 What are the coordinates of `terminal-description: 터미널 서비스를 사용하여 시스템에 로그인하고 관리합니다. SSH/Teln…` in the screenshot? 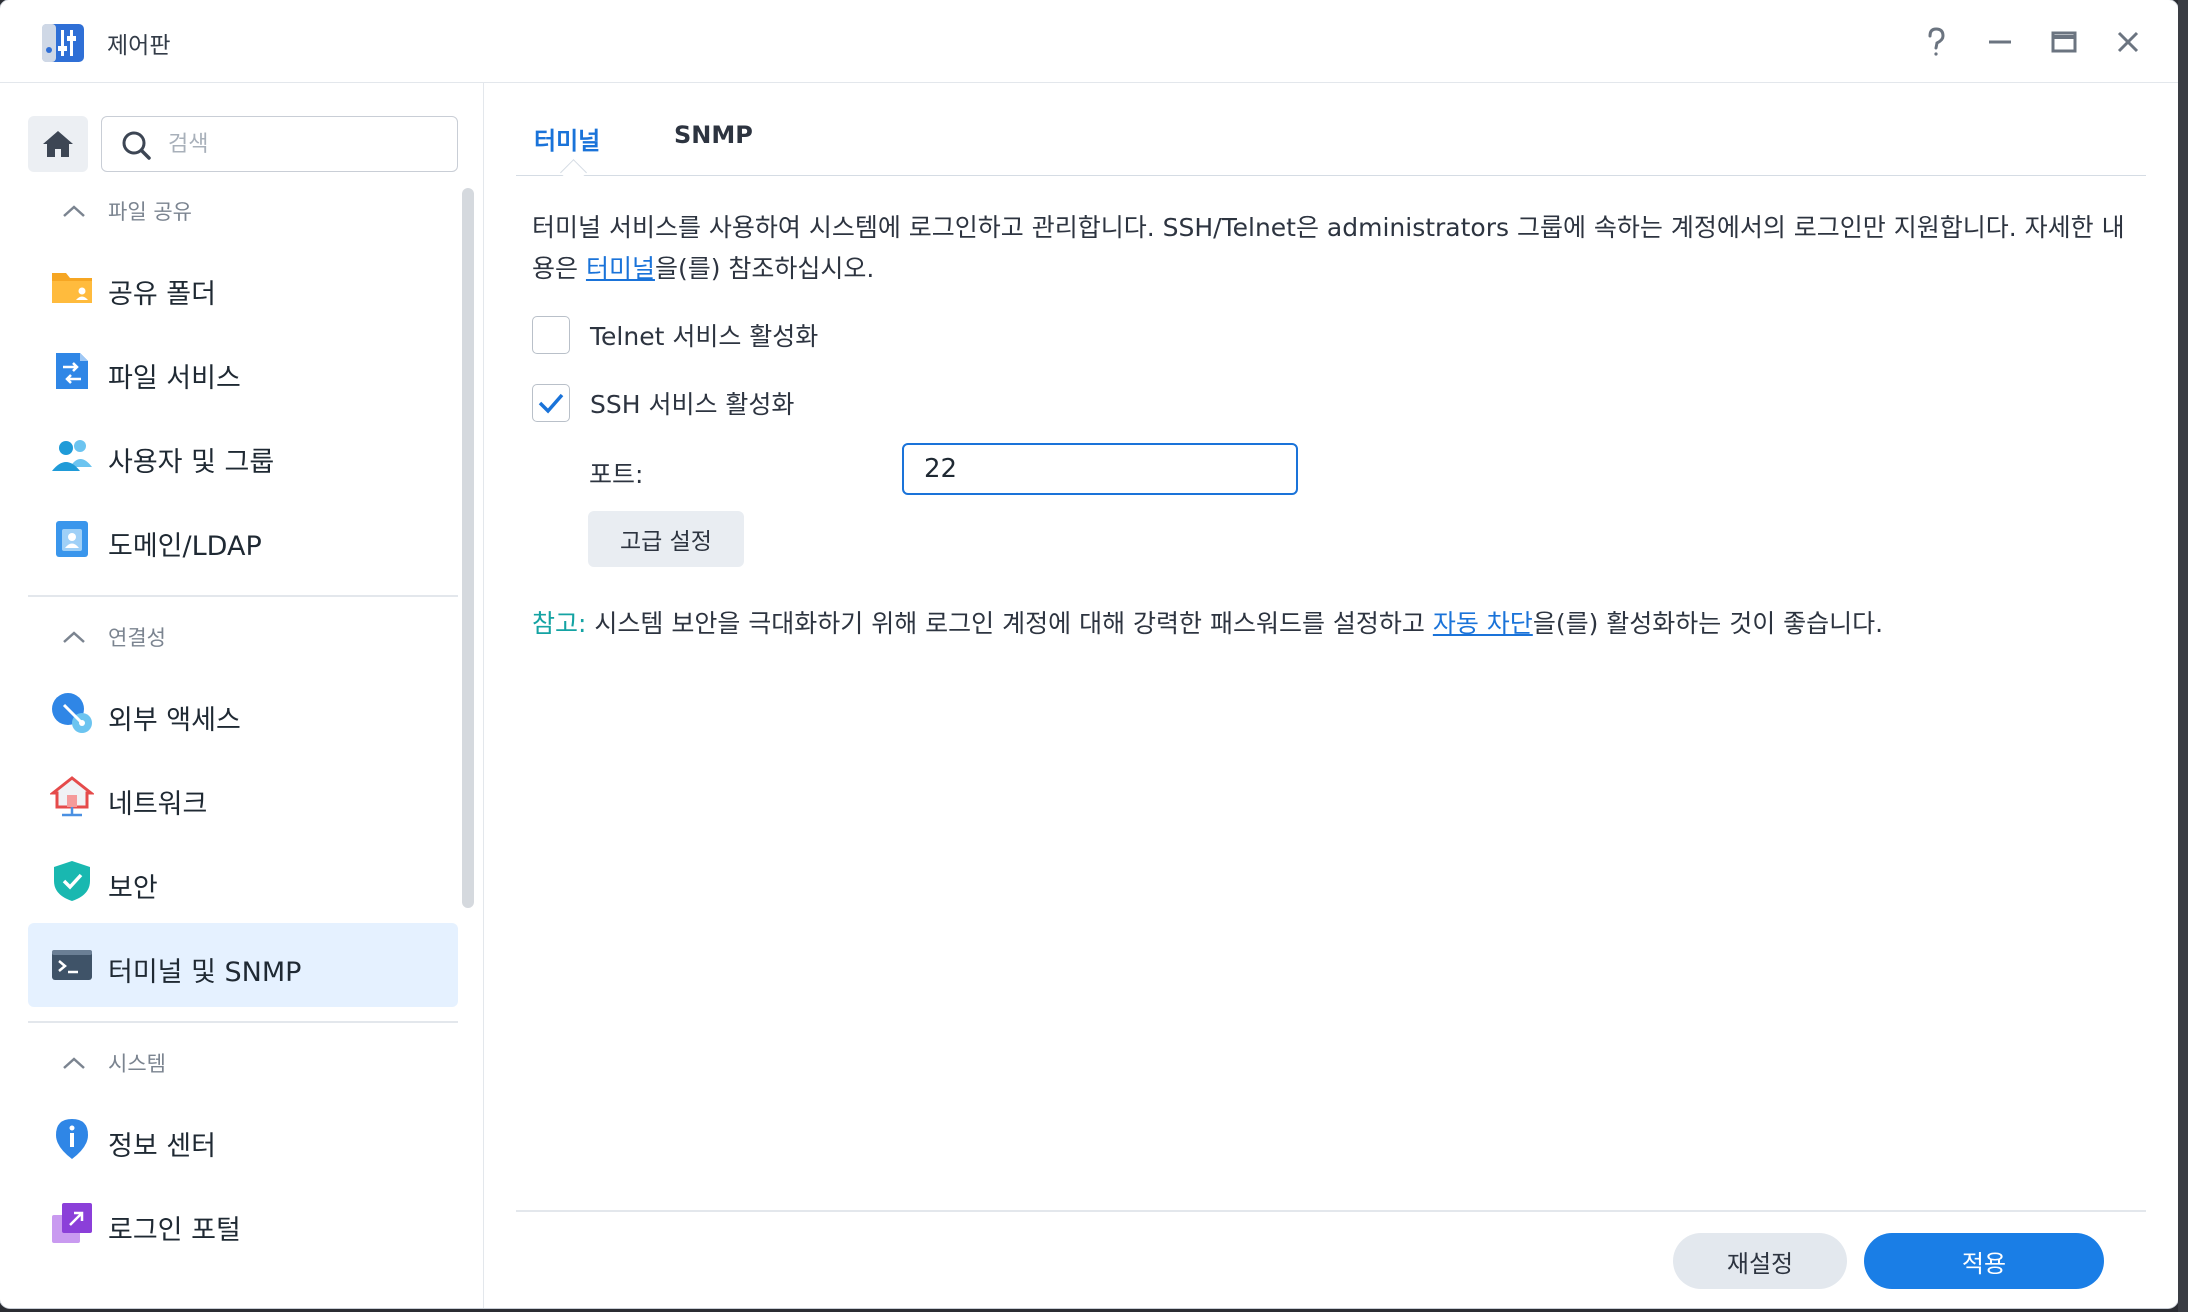 It's located at (1332, 248).